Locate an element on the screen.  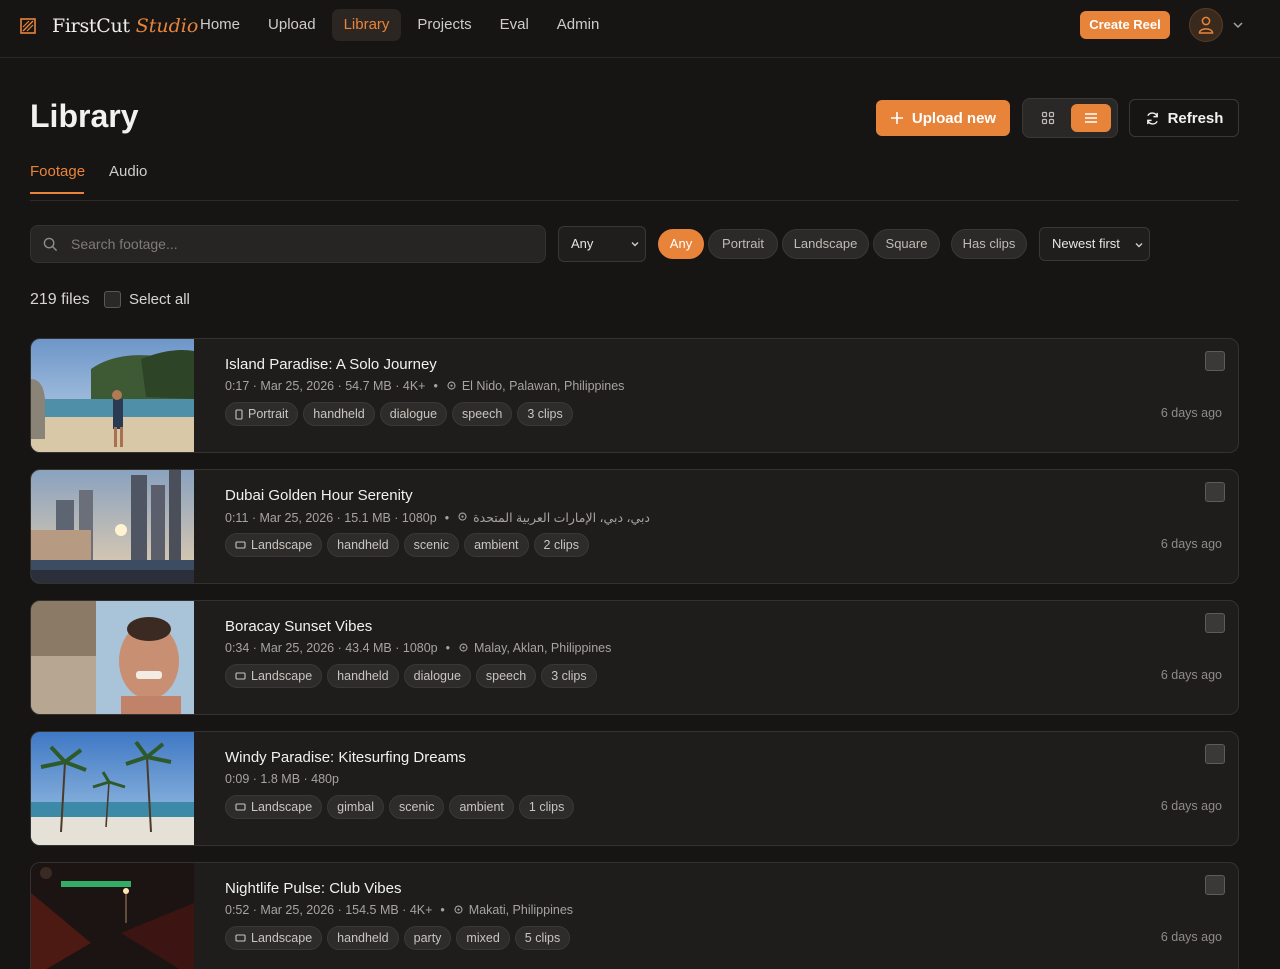
list-icon is located at coordinates (1091, 118).